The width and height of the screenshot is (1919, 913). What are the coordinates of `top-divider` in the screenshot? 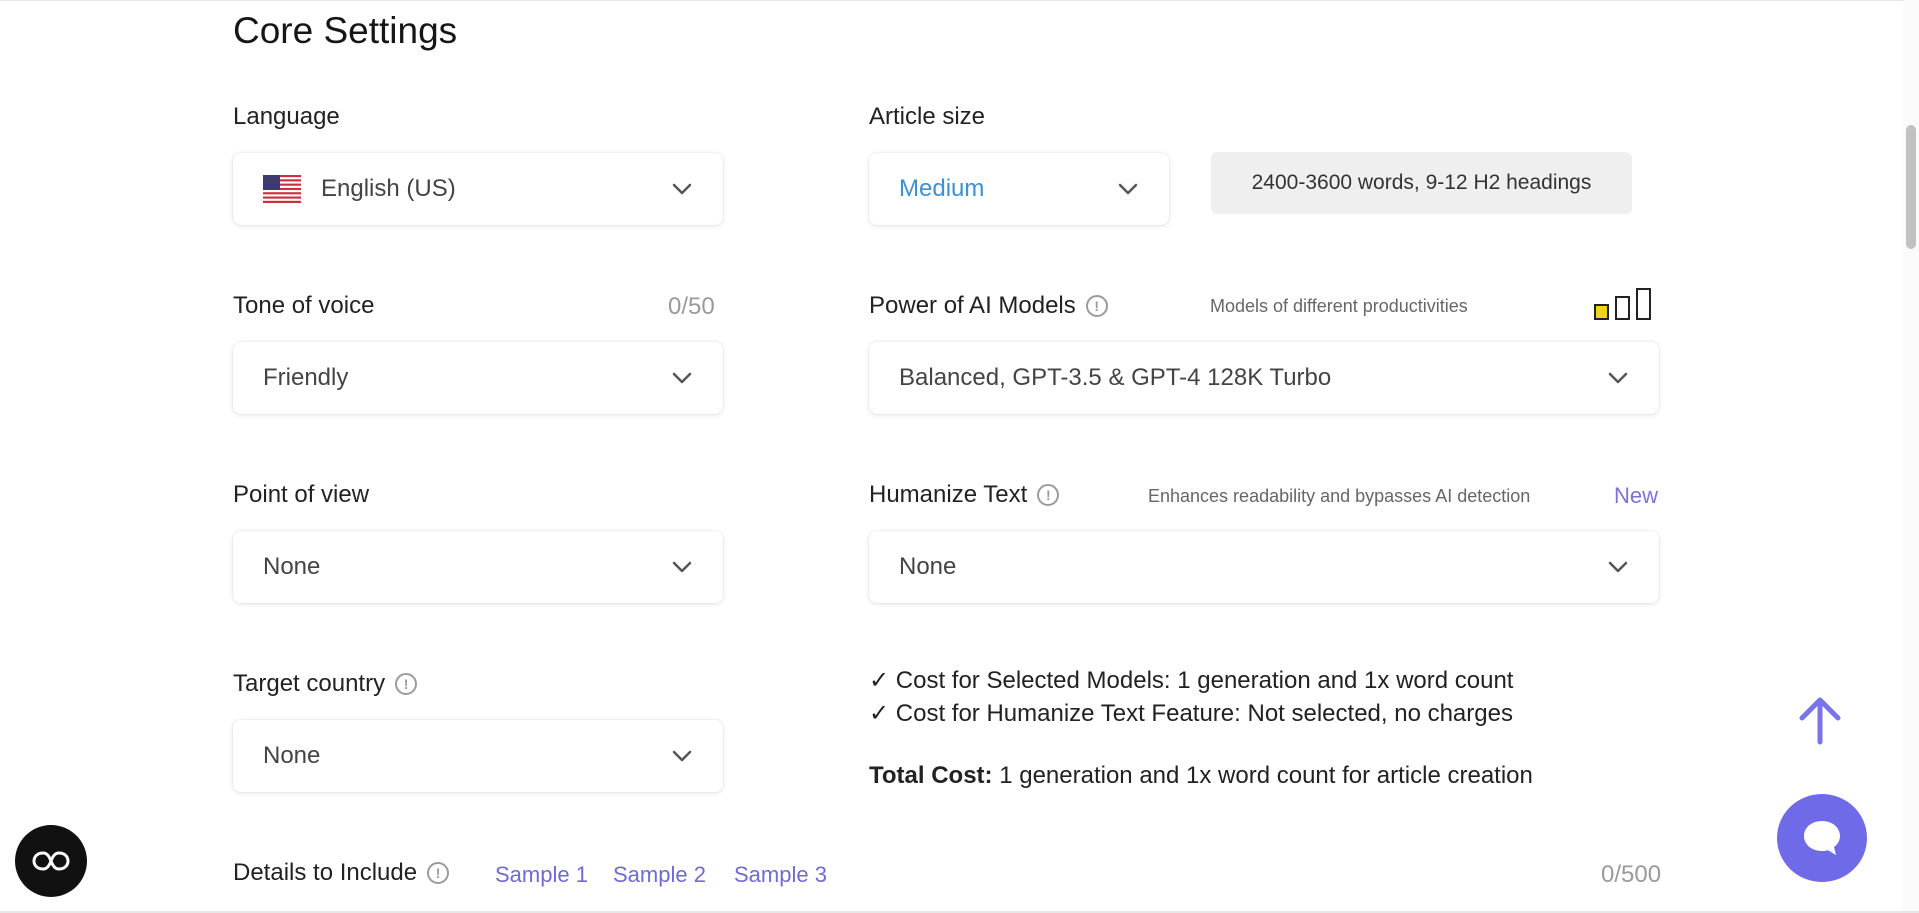 It's located at (959, 0).